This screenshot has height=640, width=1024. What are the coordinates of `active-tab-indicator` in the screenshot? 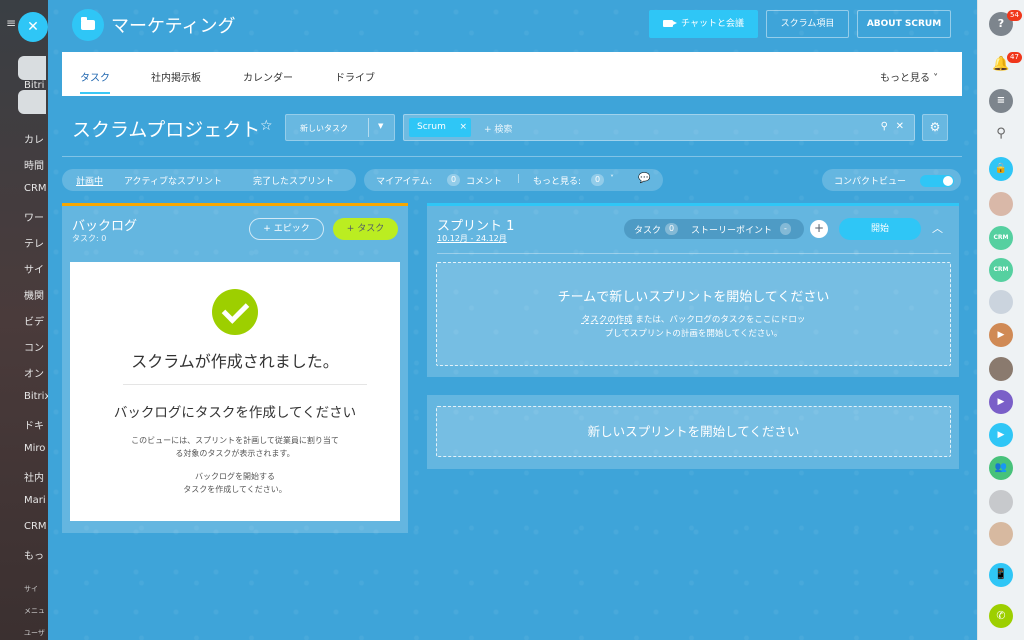 It's located at (95, 93).